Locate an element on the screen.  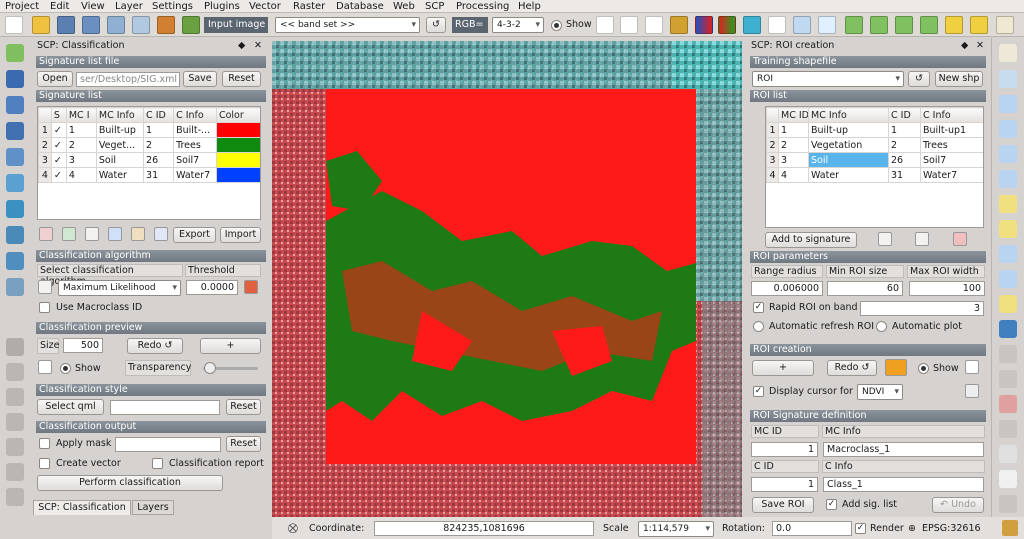
import-button: Import is located at coordinates (240, 235).